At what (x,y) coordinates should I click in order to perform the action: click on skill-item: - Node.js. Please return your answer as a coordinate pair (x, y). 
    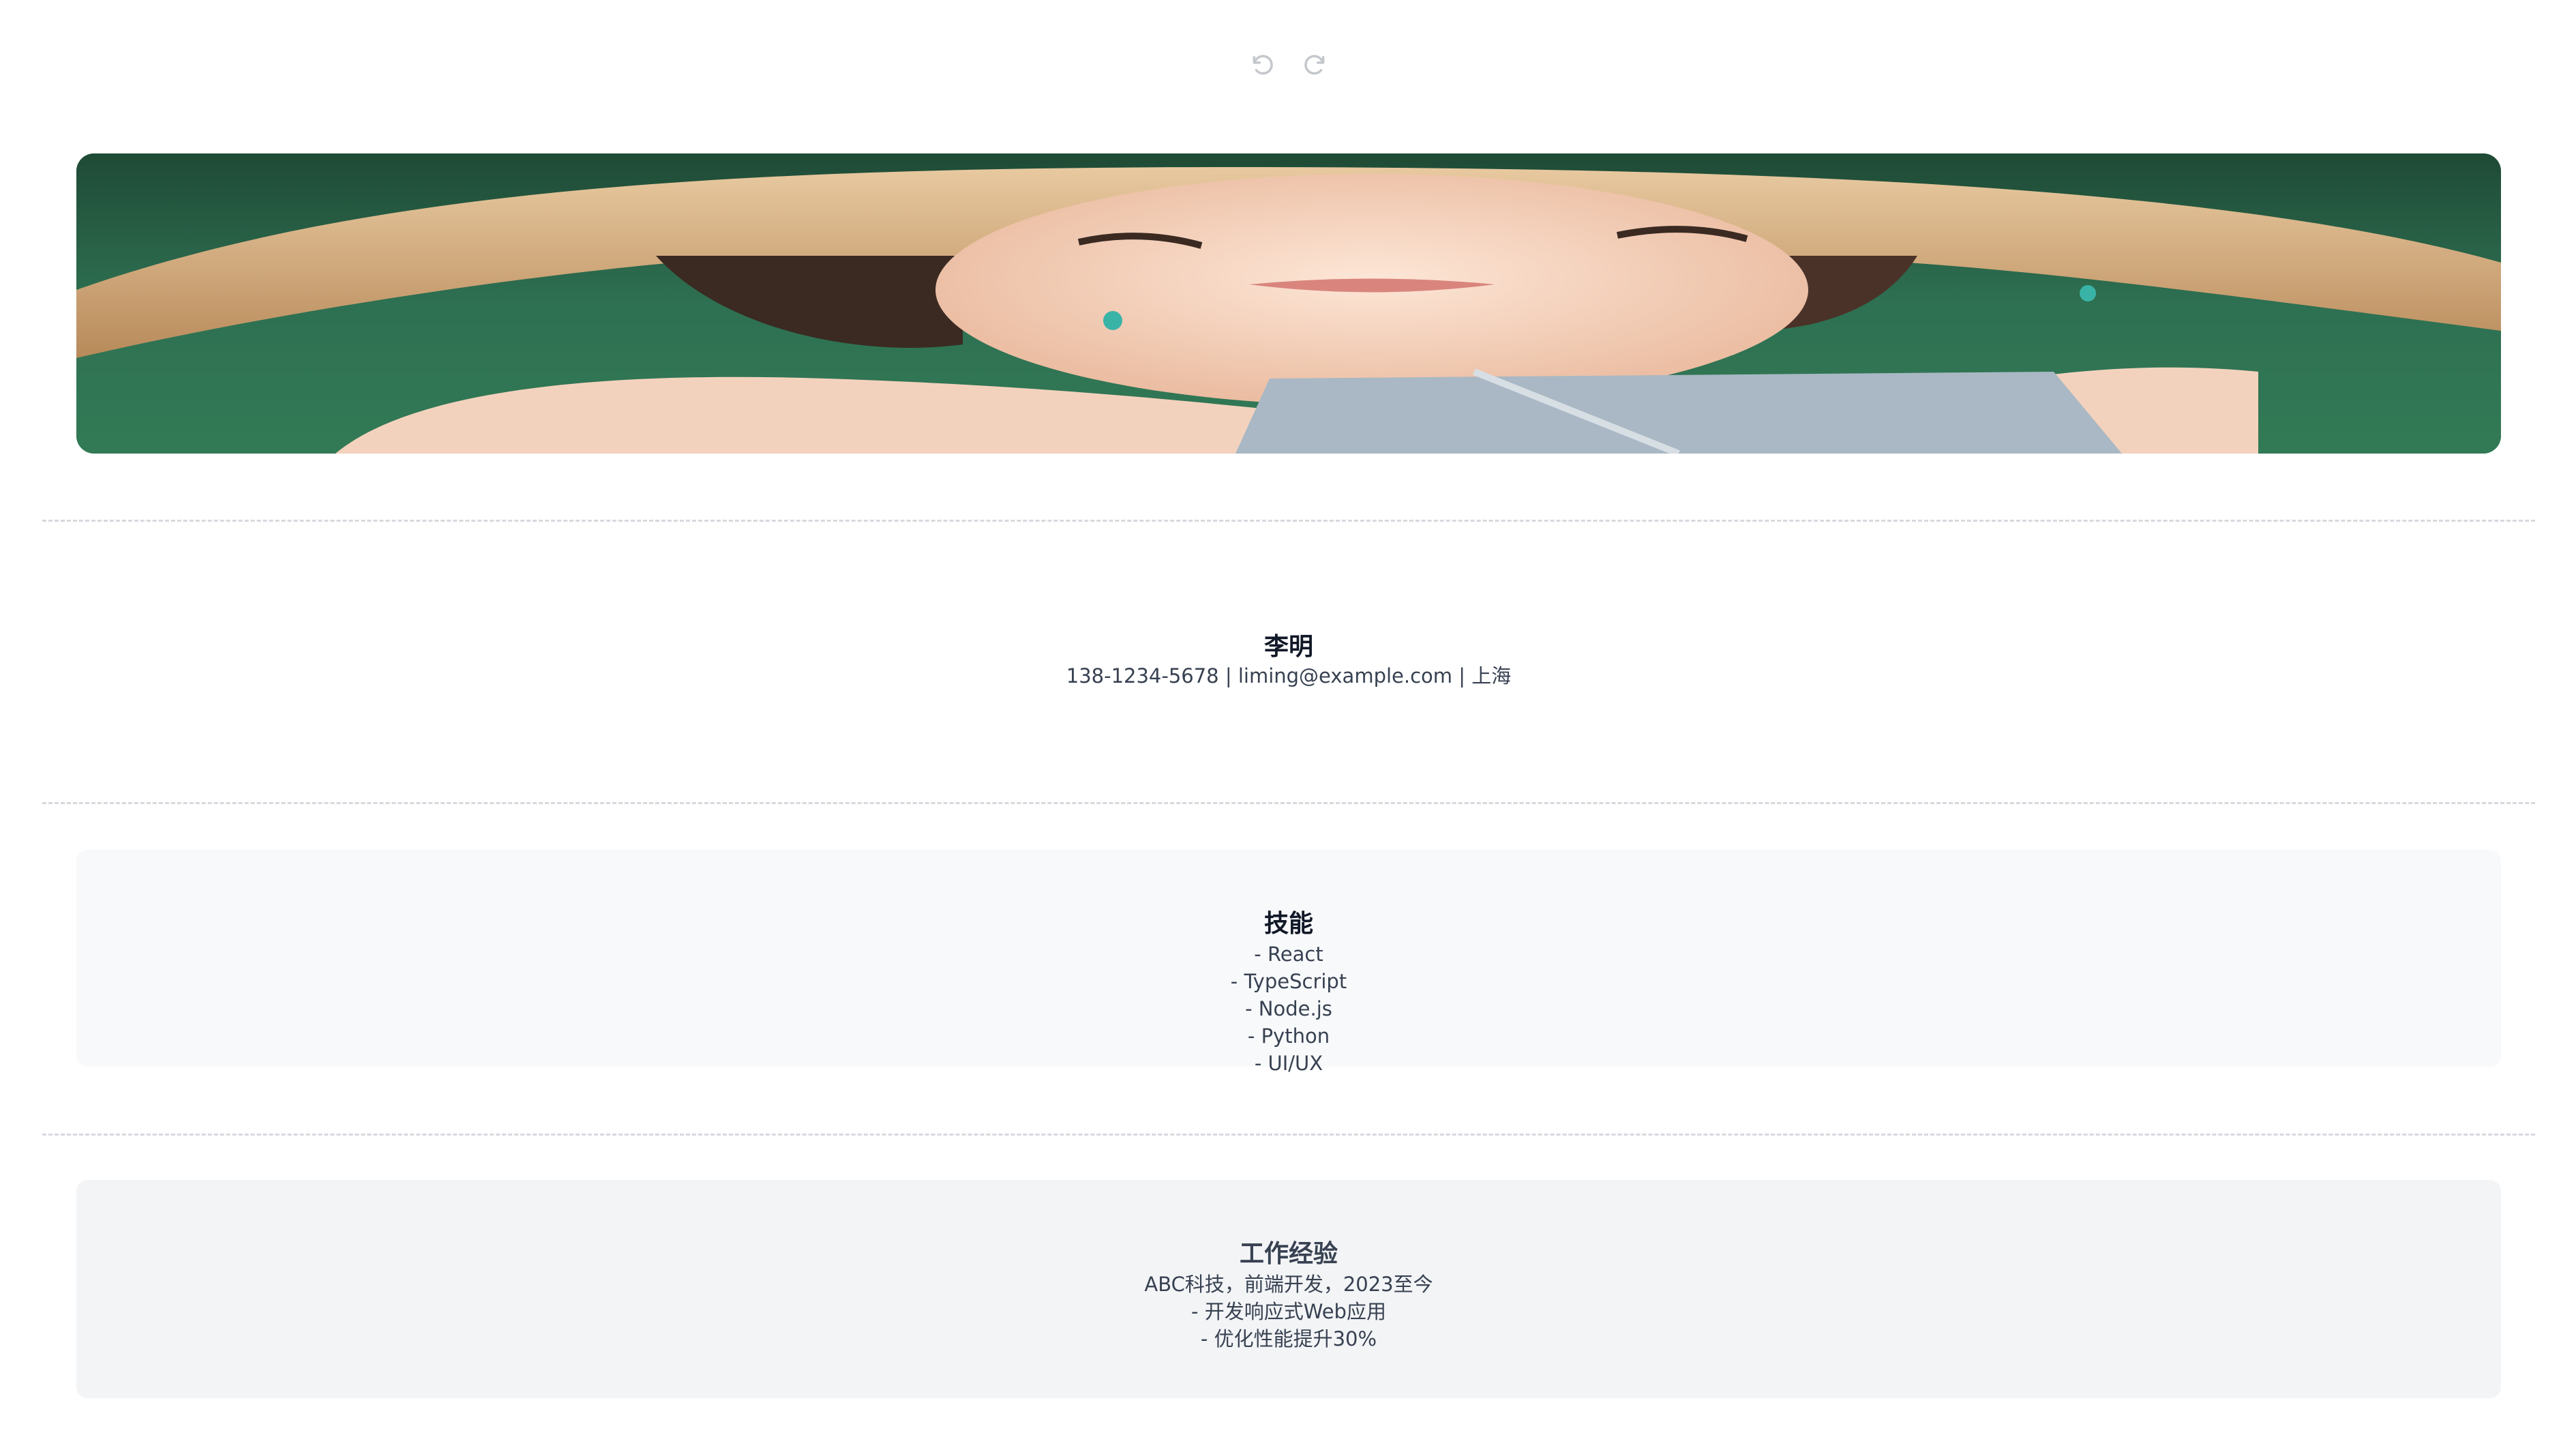
    Looking at the image, I should click on (1288, 1008).